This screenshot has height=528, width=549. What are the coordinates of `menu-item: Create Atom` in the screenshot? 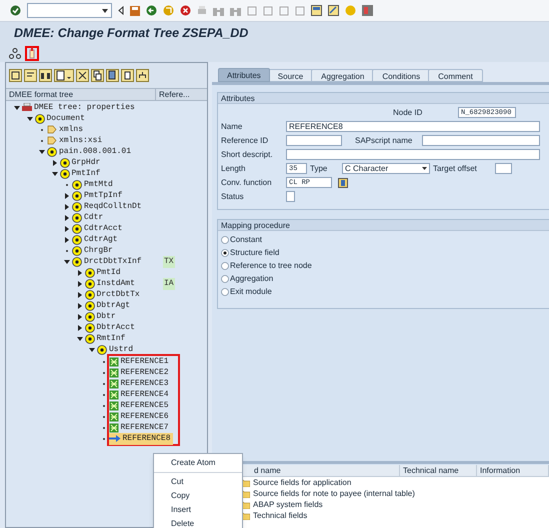 It's located at (198, 464).